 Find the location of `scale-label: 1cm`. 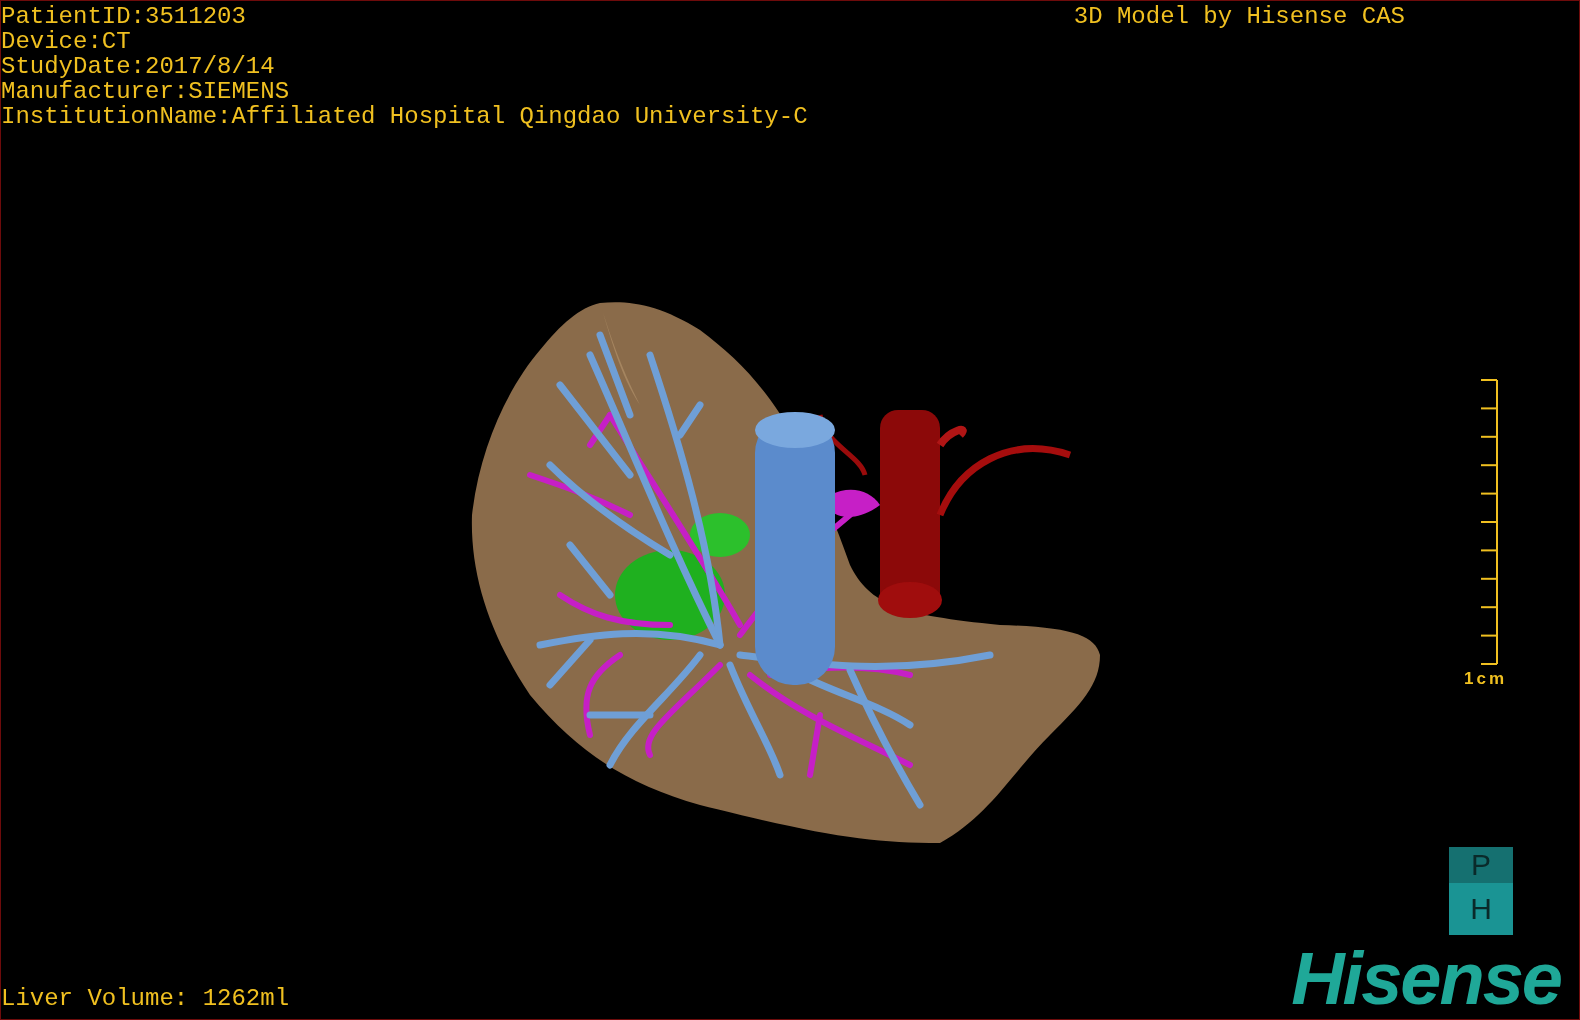

scale-label: 1cm is located at coordinates (1485, 679).